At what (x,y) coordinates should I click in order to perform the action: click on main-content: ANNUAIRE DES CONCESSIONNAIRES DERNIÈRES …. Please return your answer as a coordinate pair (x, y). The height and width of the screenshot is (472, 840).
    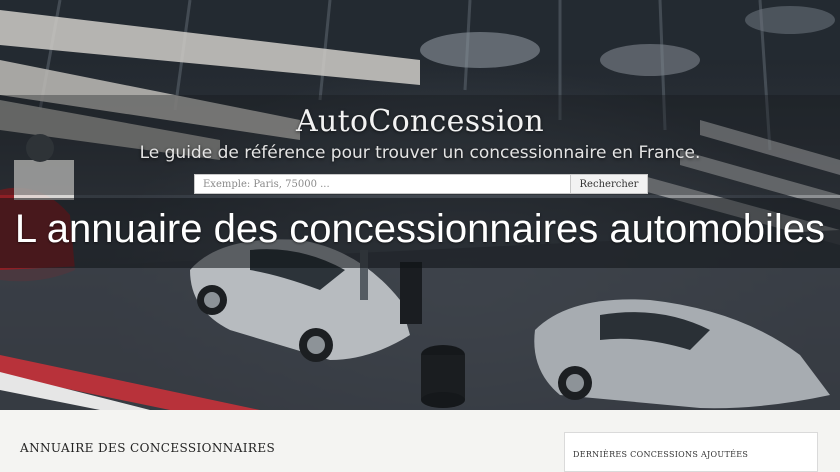
    Looking at the image, I should click on (420, 441).